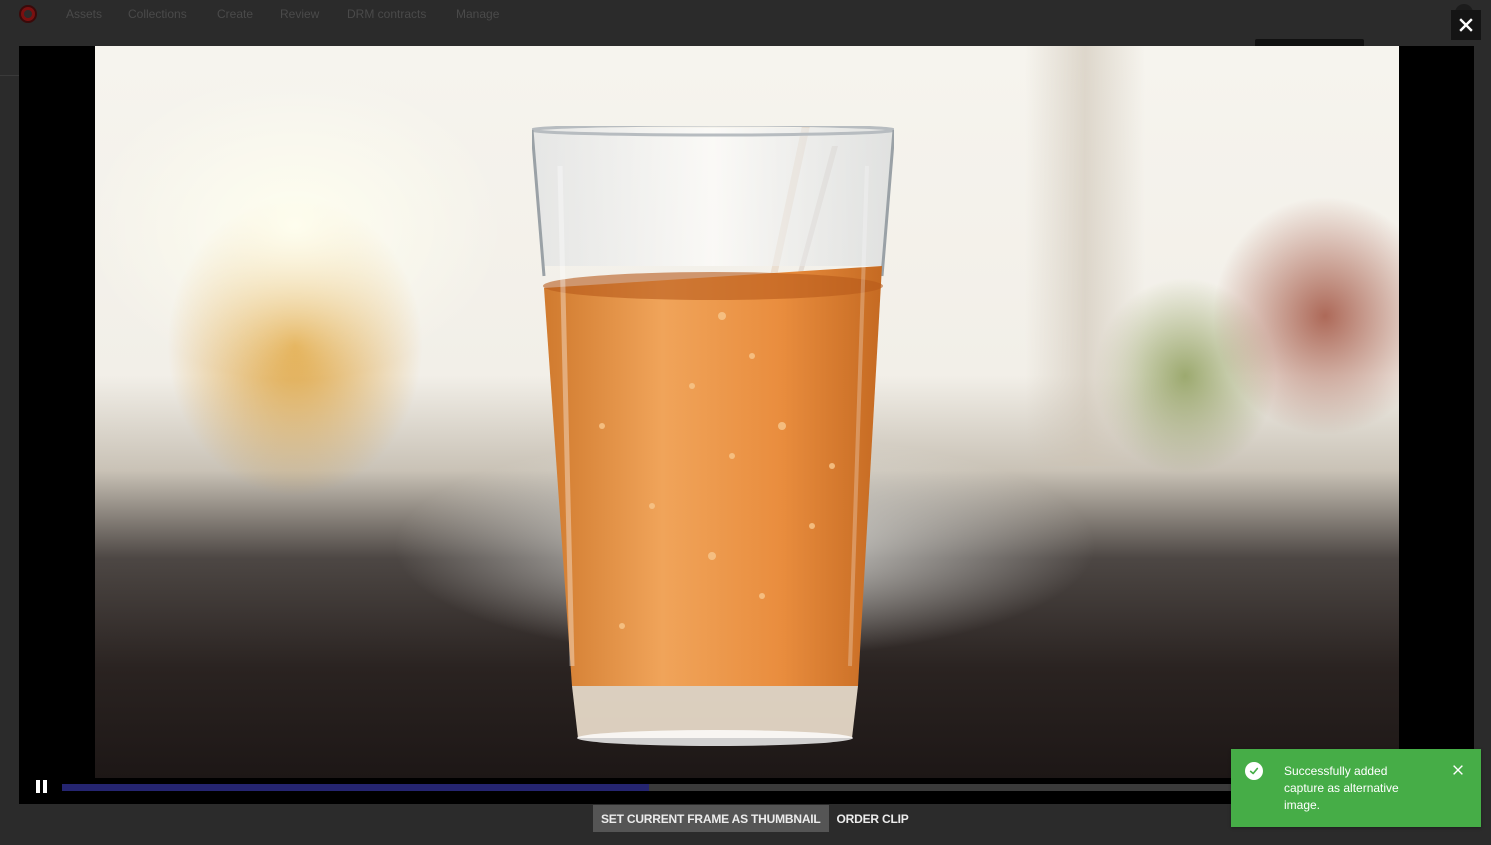 The image size is (1491, 845). I want to click on close-modal-button, so click(1466, 25).